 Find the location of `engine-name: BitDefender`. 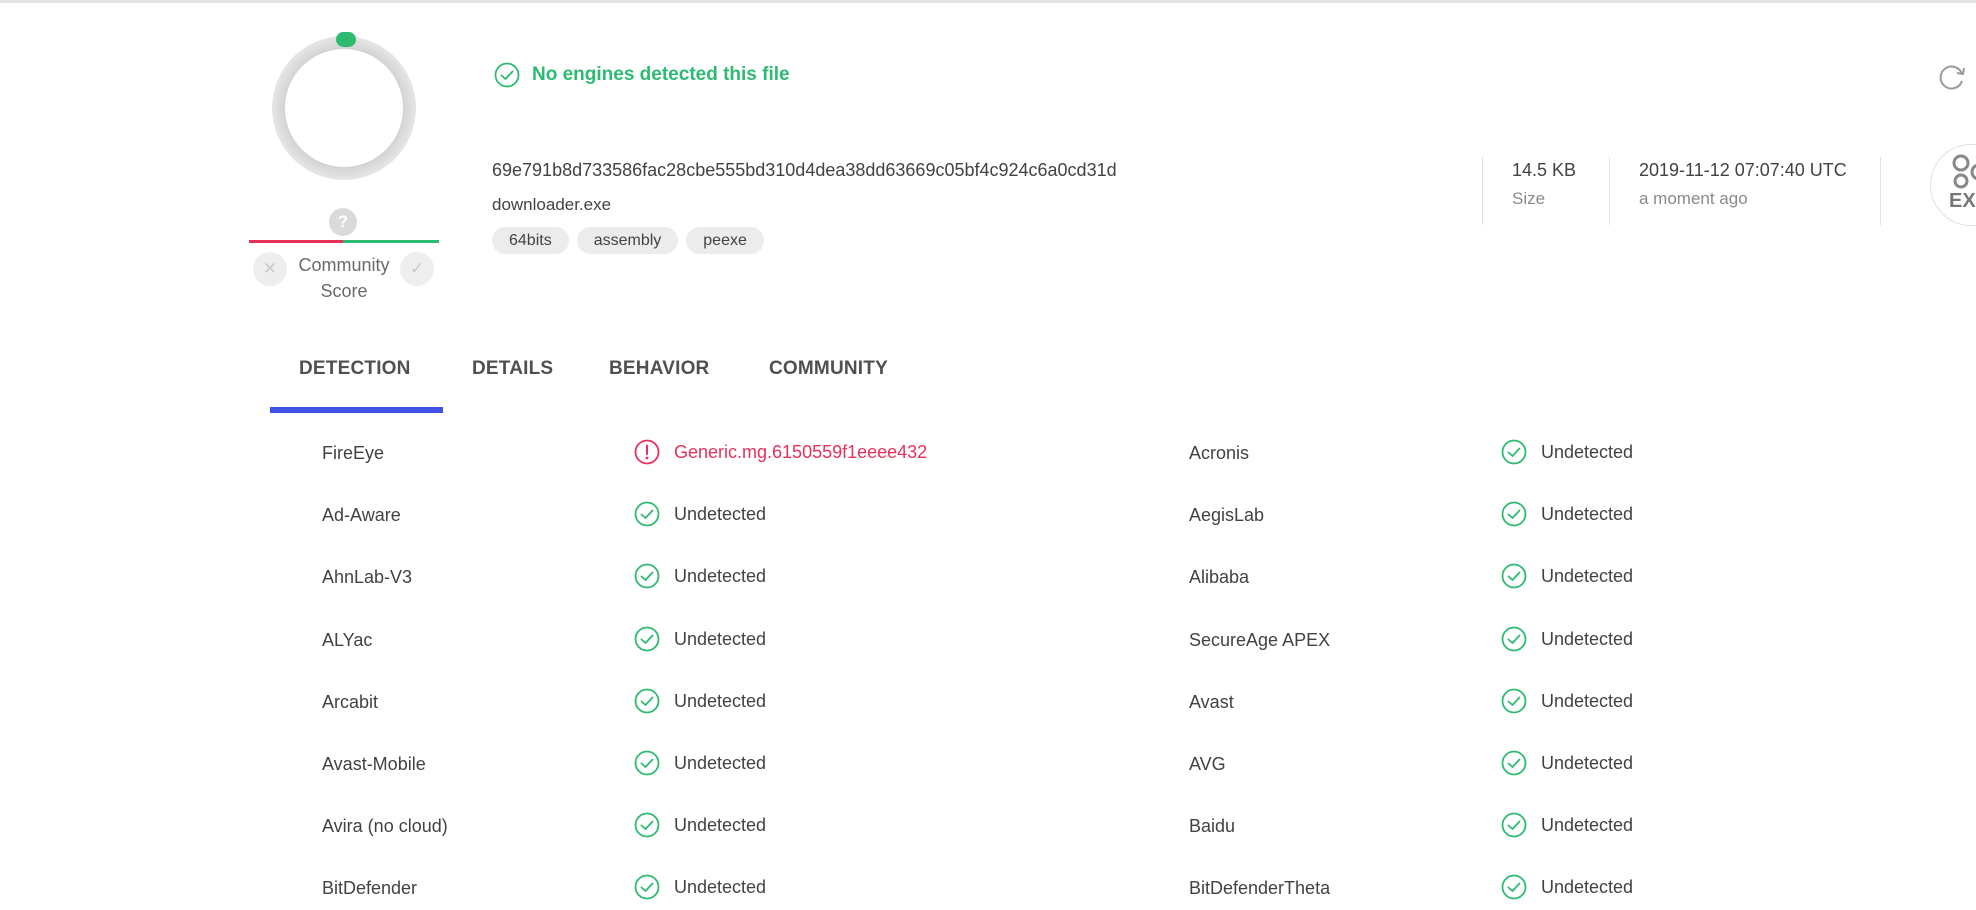

engine-name: BitDefender is located at coordinates (370, 888).